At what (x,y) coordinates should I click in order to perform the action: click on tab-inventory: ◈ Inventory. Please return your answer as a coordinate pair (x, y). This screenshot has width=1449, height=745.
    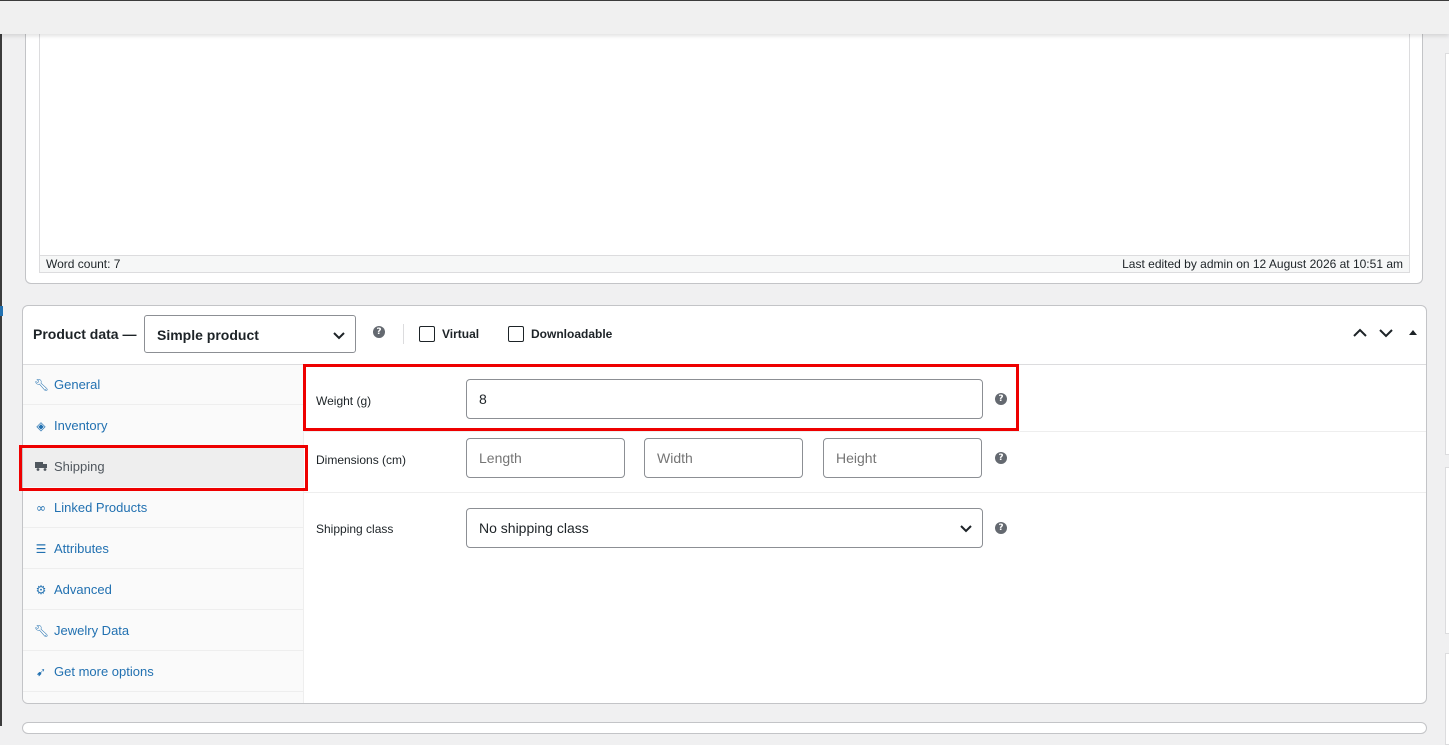
    Looking at the image, I should click on (163, 426).